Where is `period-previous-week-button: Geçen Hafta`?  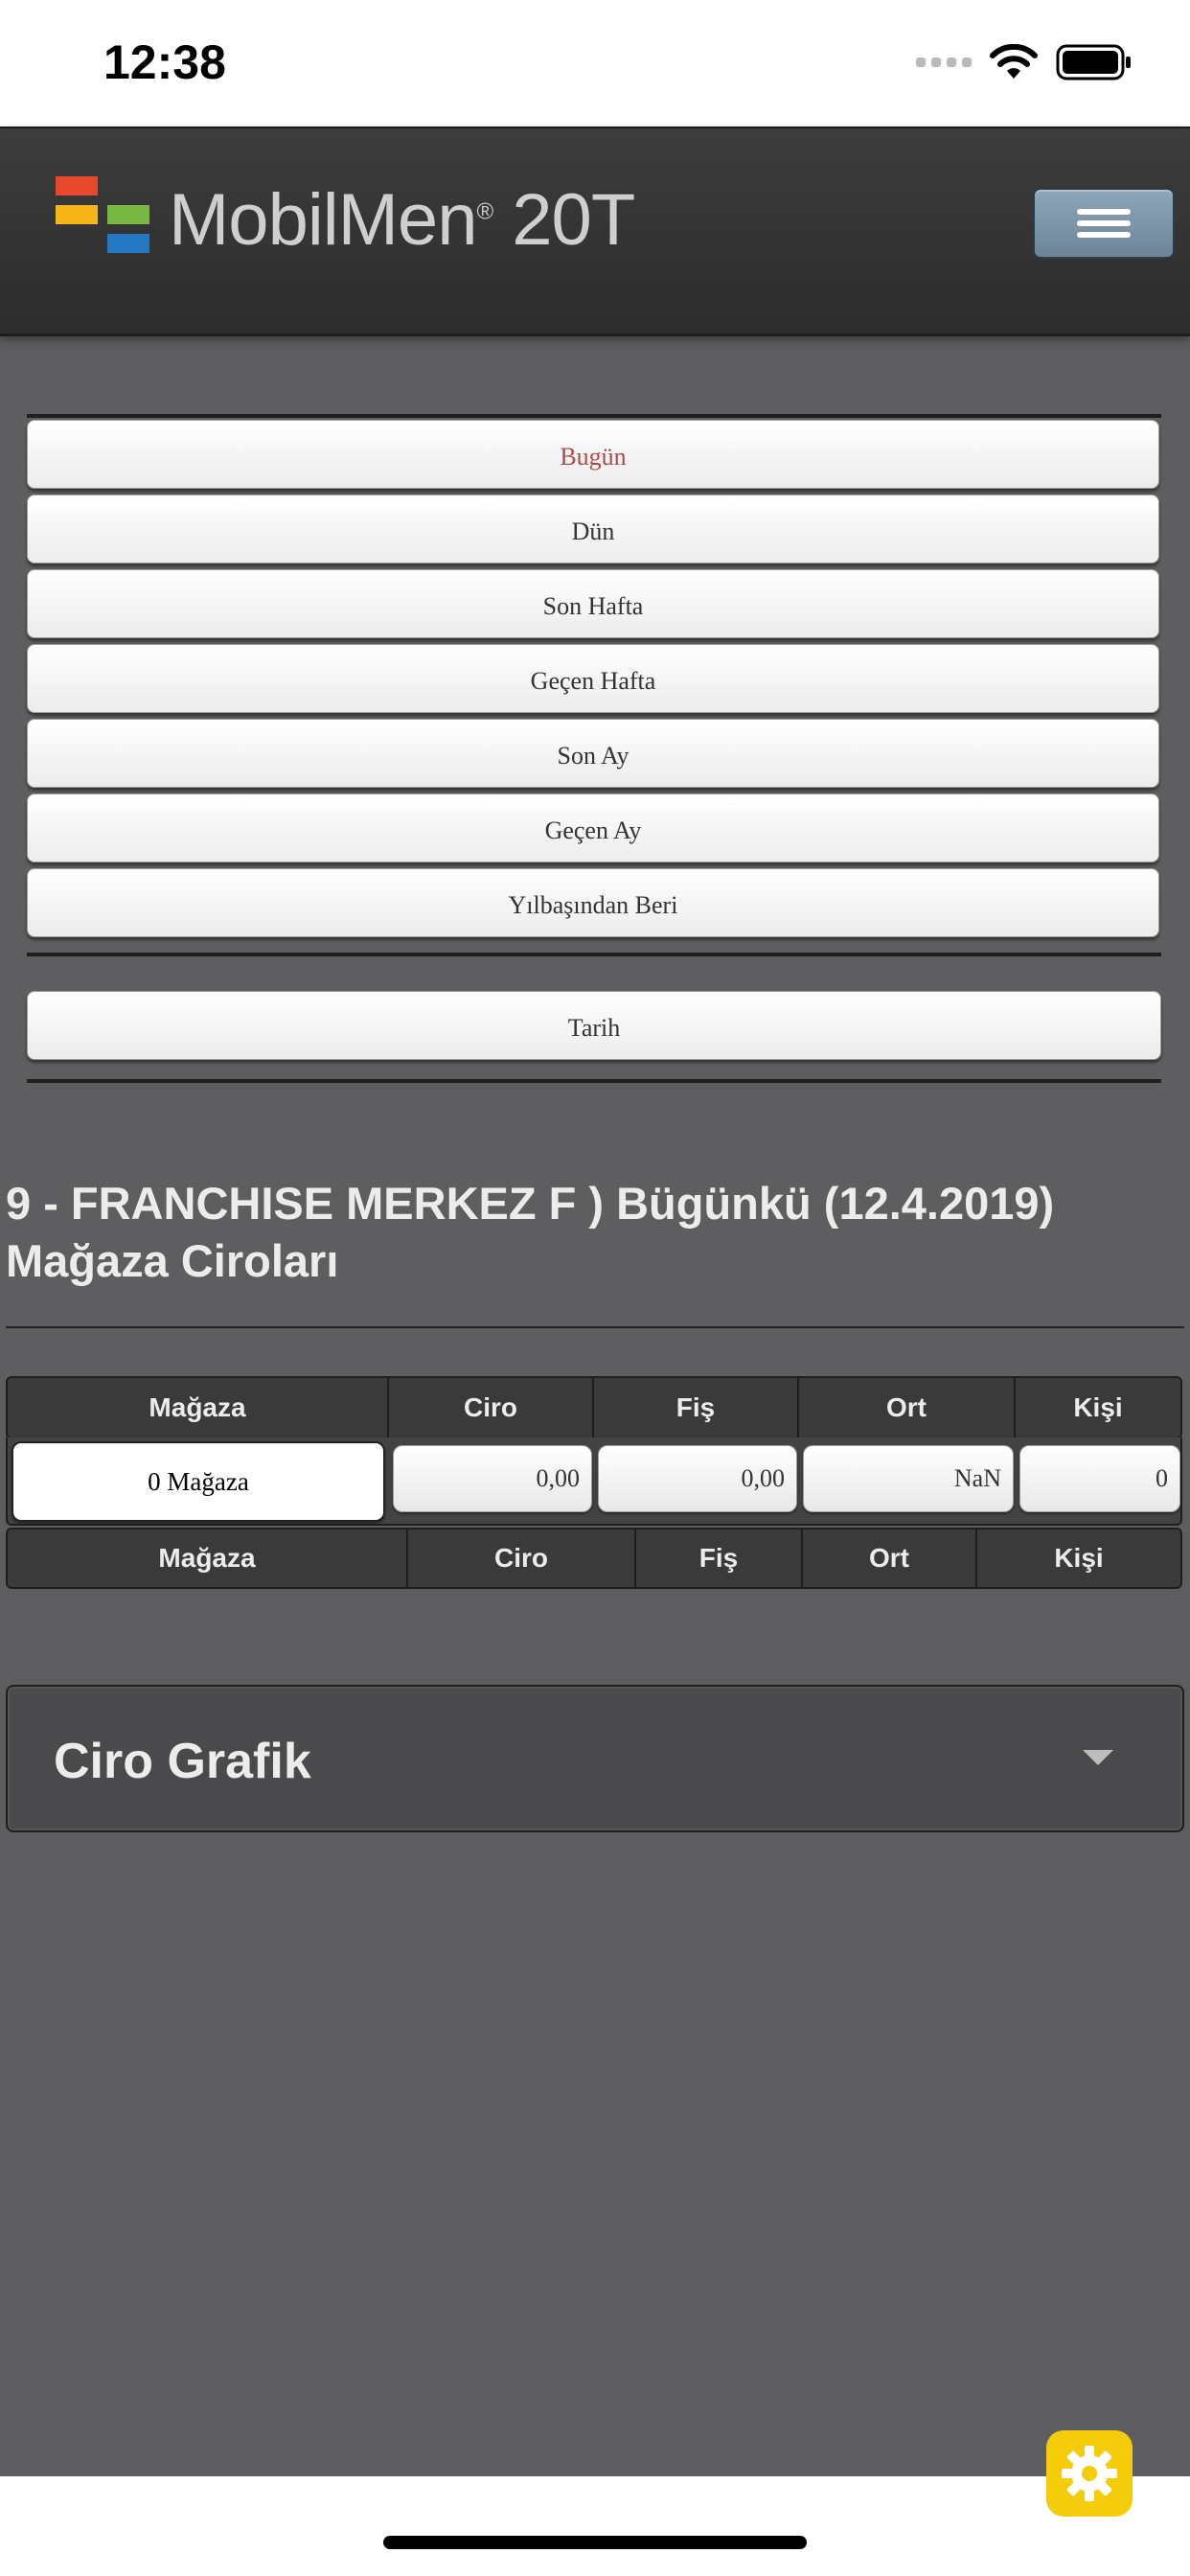 period-previous-week-button: Geçen Hafta is located at coordinates (593, 678).